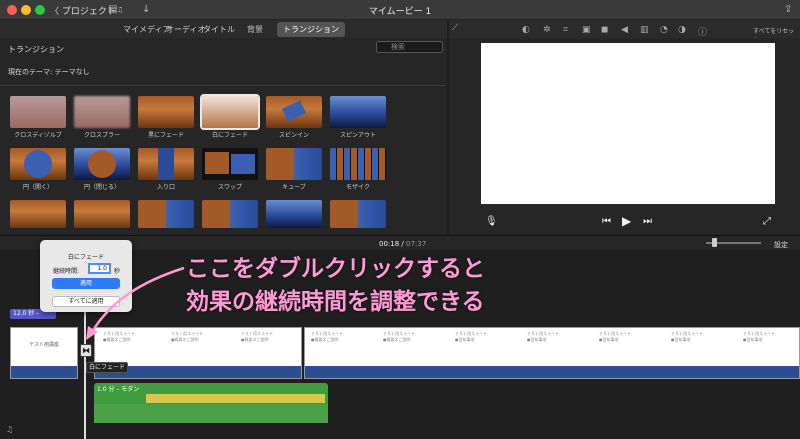 The height and width of the screenshot is (439, 800). I want to click on popover-title: 白にフェード, so click(85, 257).